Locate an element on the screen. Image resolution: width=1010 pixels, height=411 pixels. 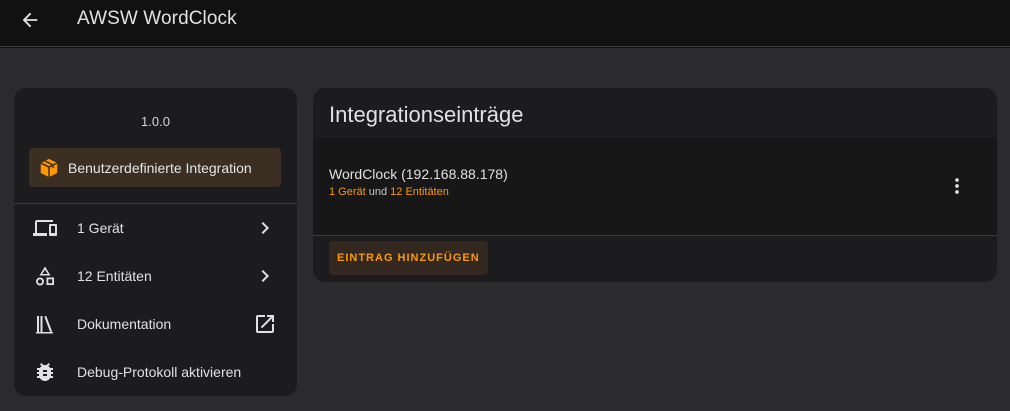
shapes-icon is located at coordinates (45, 276).